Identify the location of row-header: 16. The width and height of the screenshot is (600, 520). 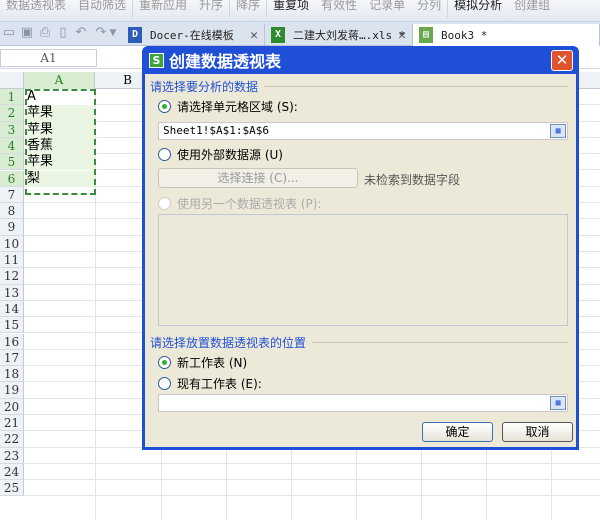
(12, 341).